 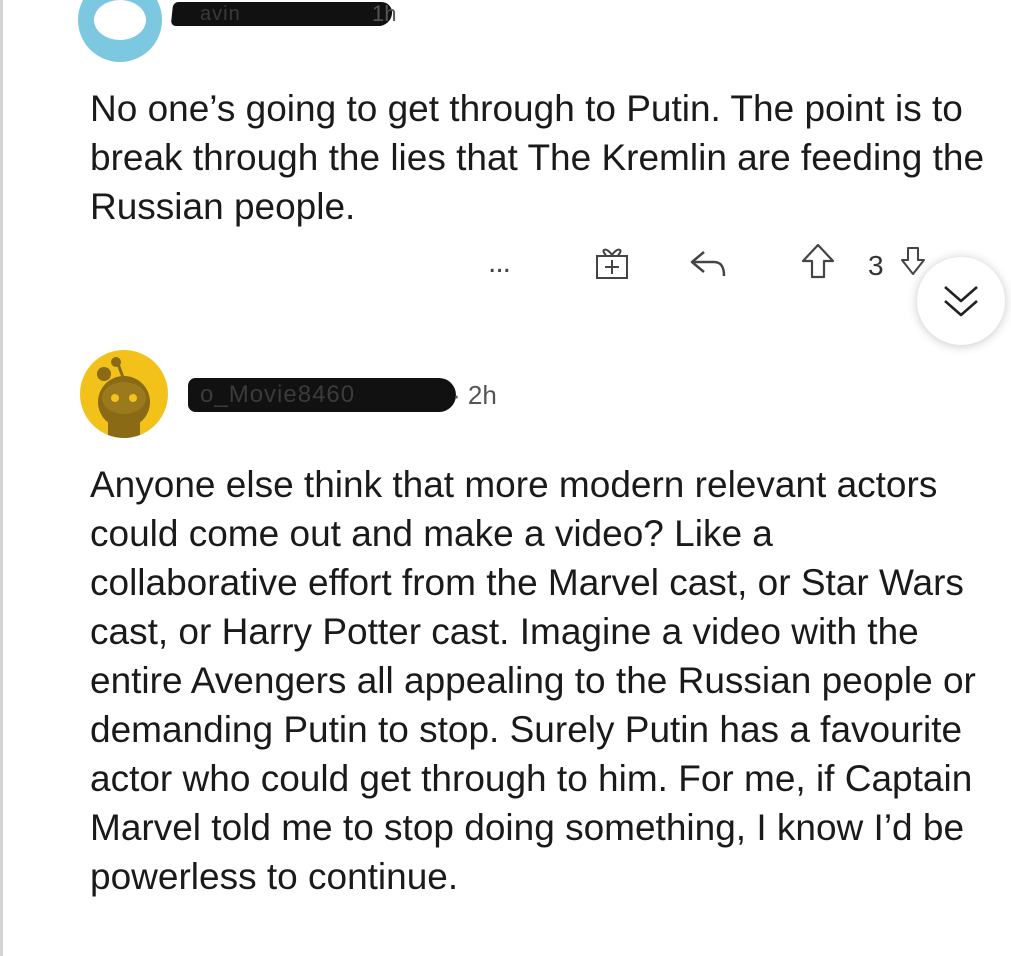 What do you see at coordinates (708, 263) in the screenshot?
I see `reply-icon` at bounding box center [708, 263].